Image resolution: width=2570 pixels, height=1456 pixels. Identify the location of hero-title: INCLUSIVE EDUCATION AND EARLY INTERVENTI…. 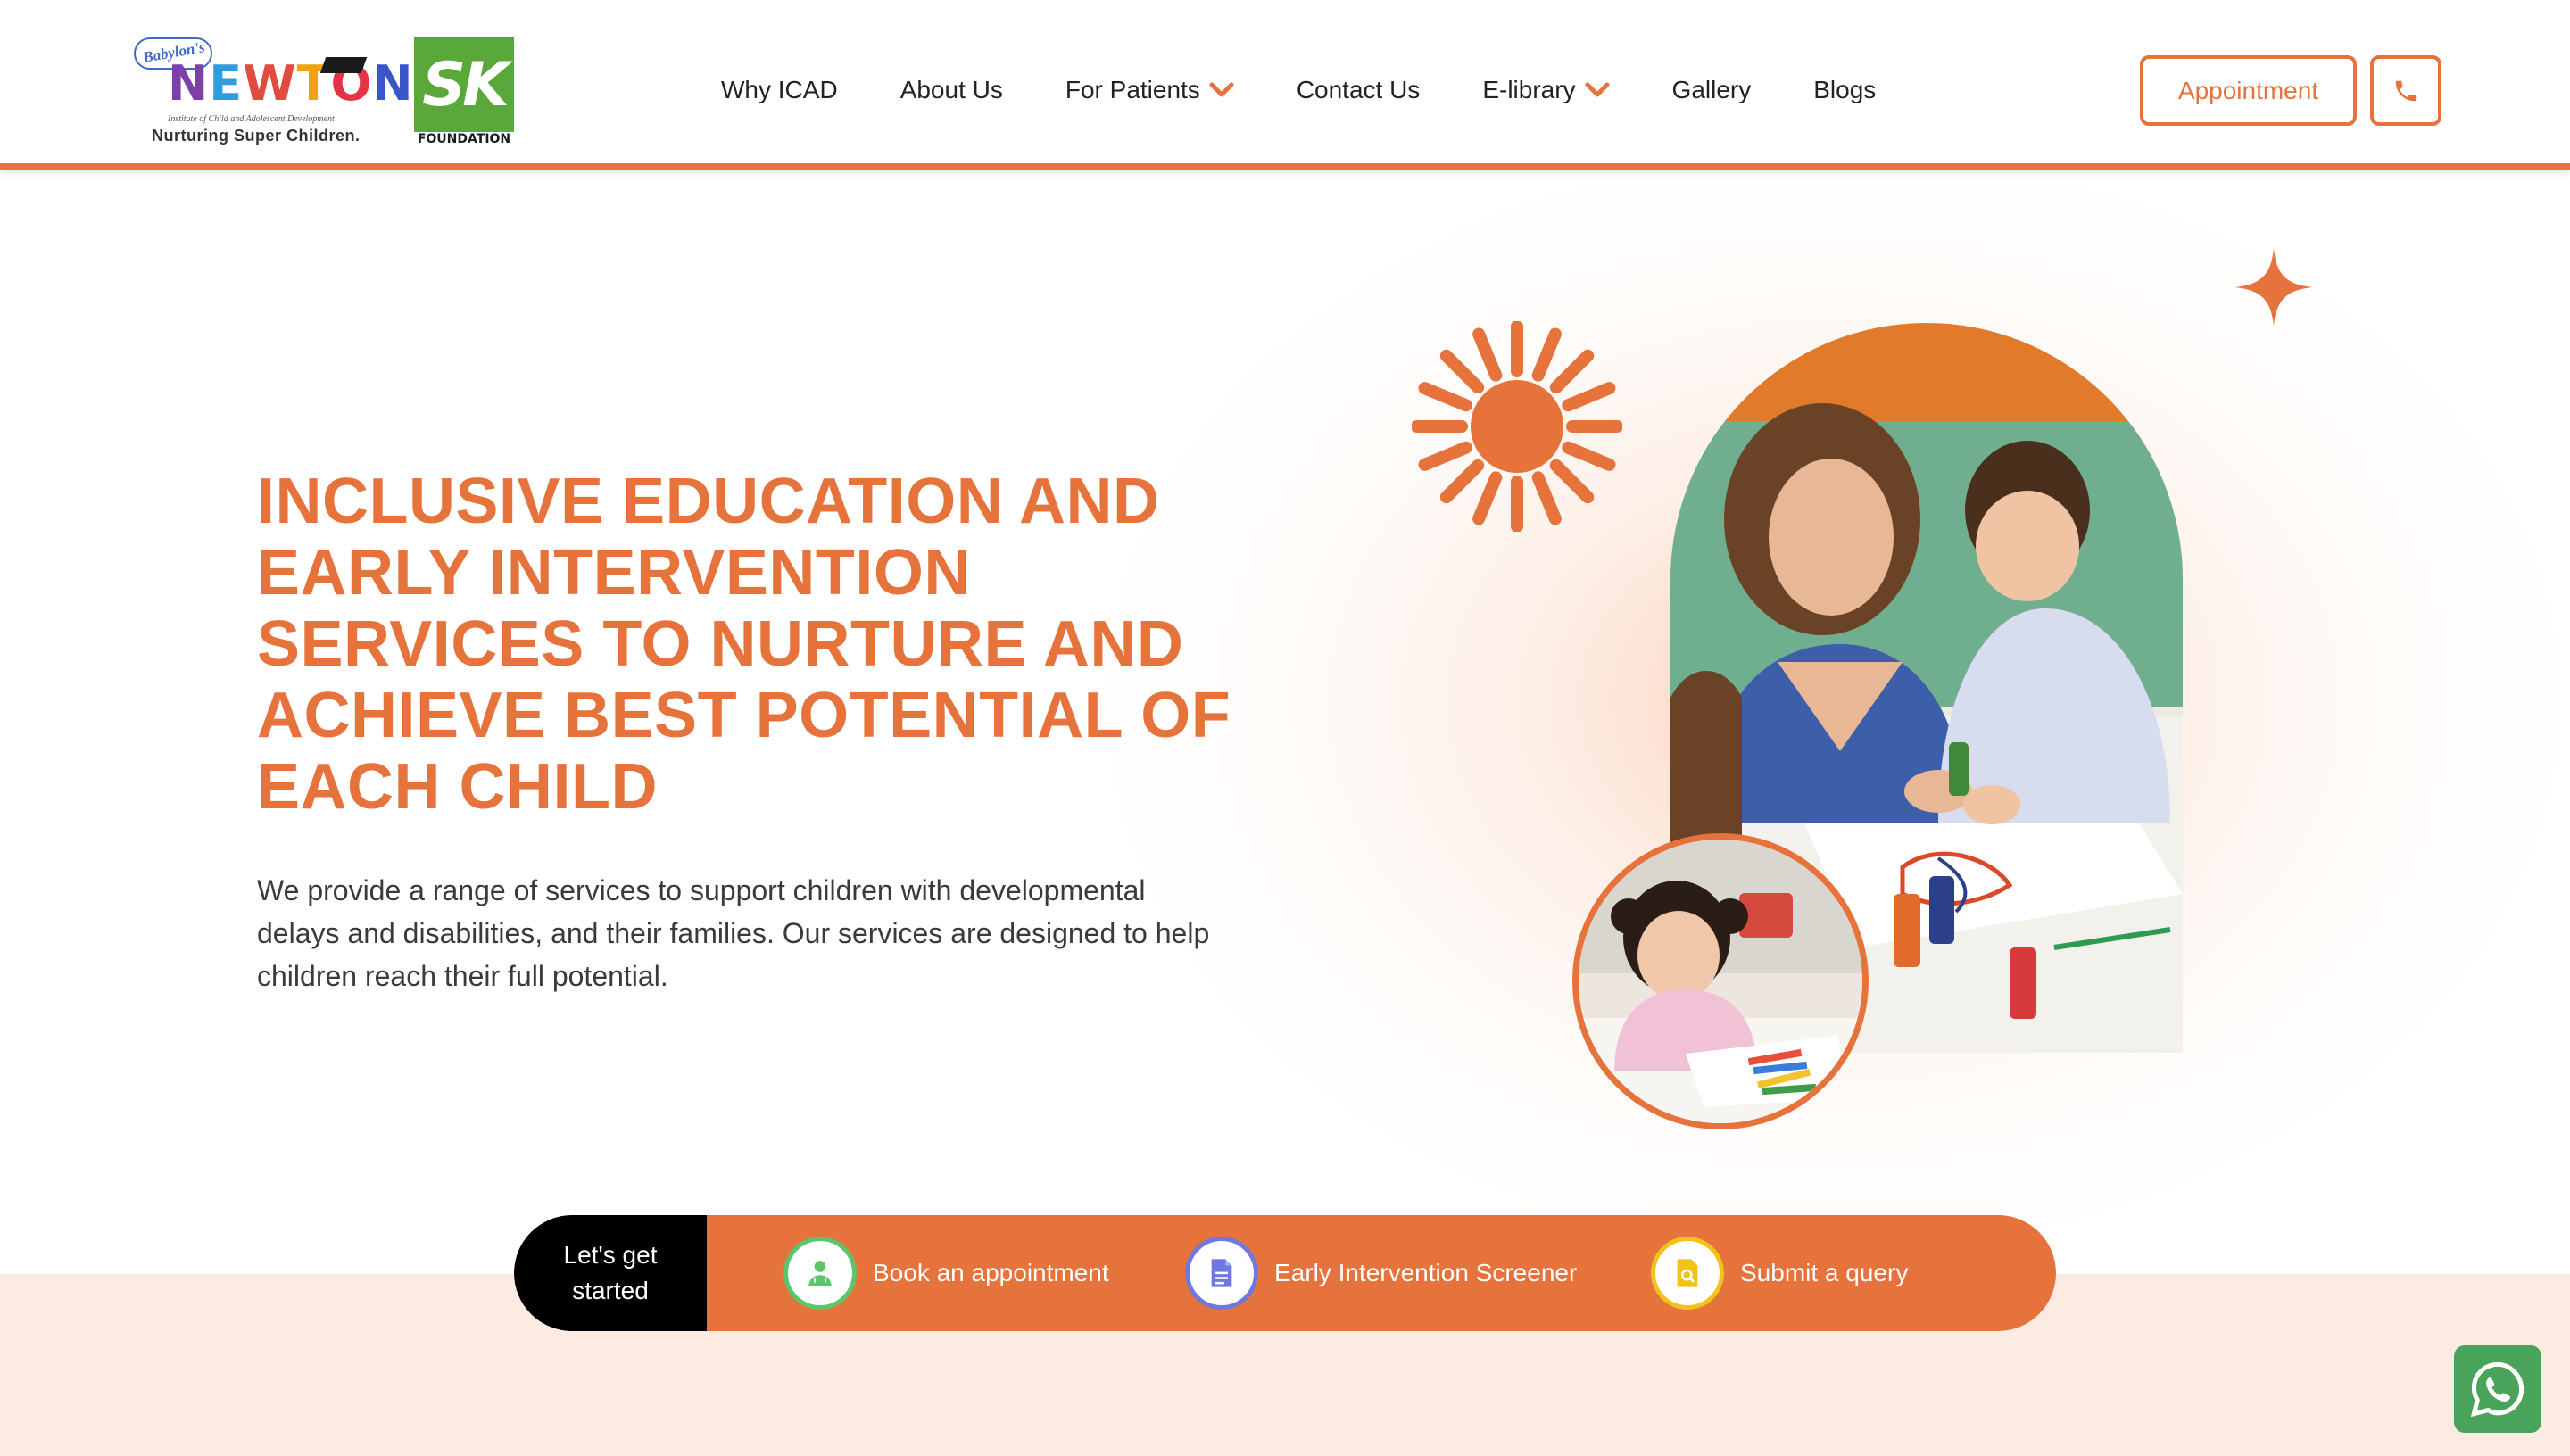
(744, 644).